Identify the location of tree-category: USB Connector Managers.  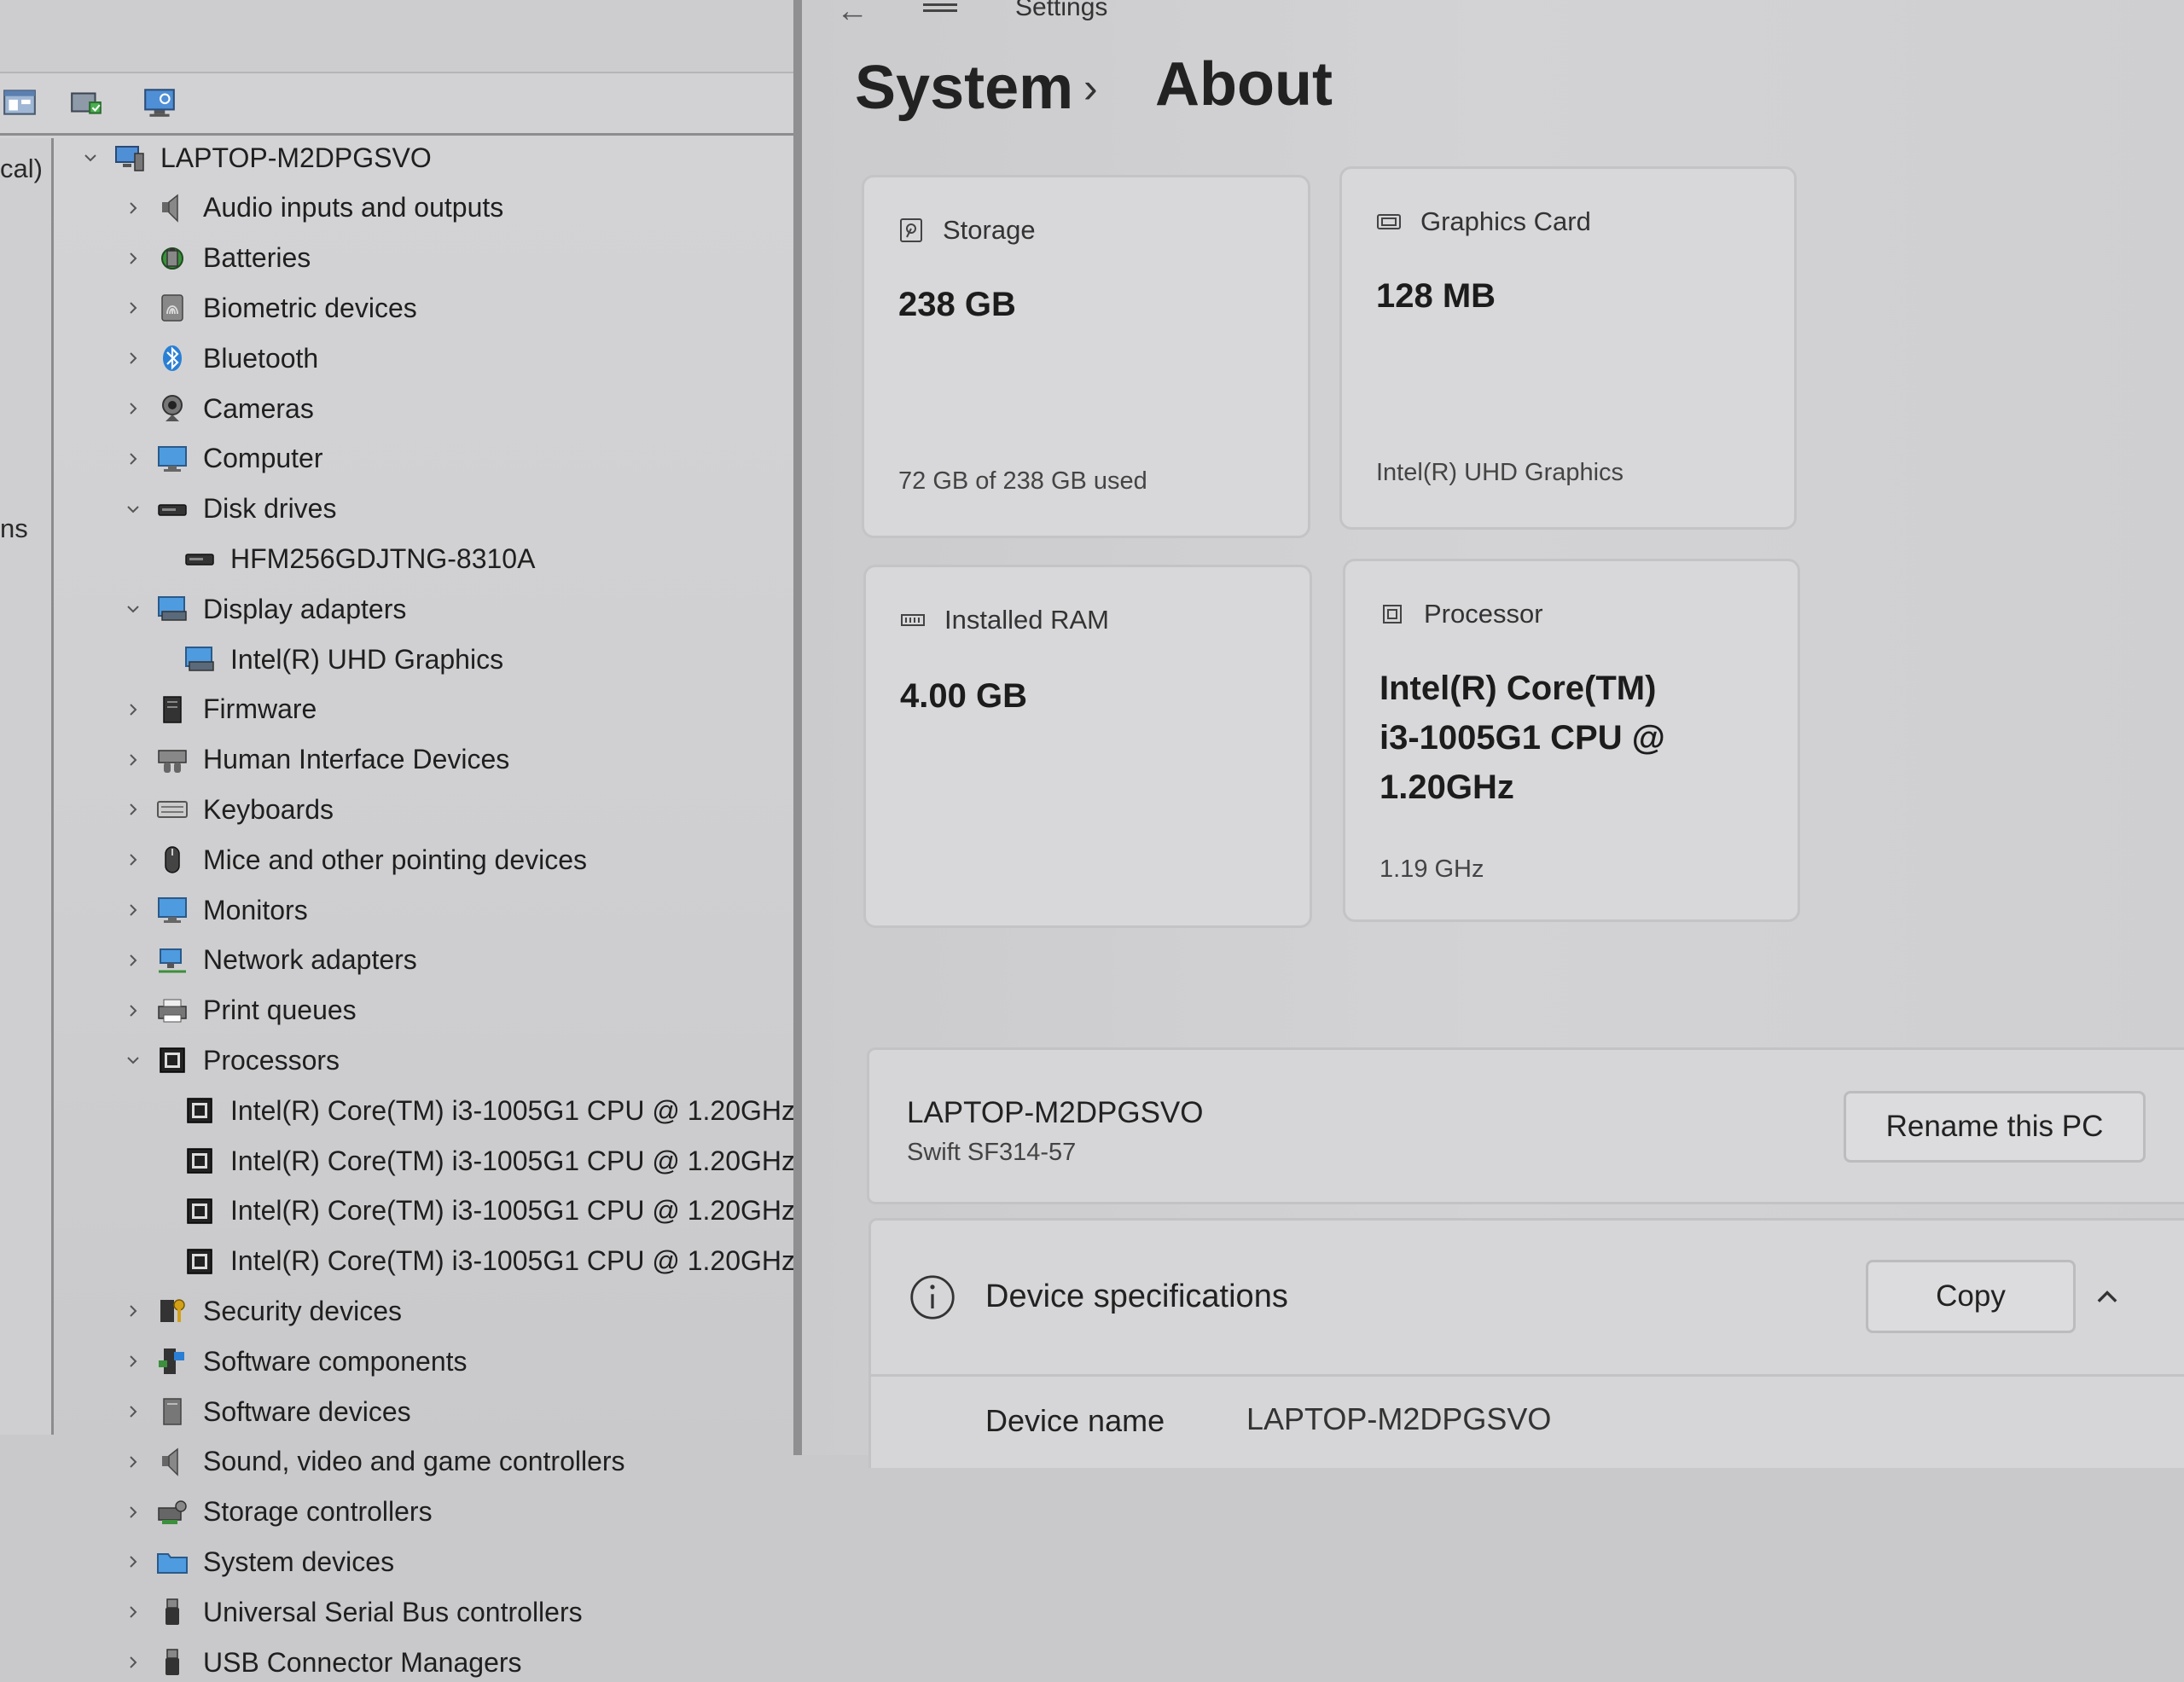
(322, 1662).